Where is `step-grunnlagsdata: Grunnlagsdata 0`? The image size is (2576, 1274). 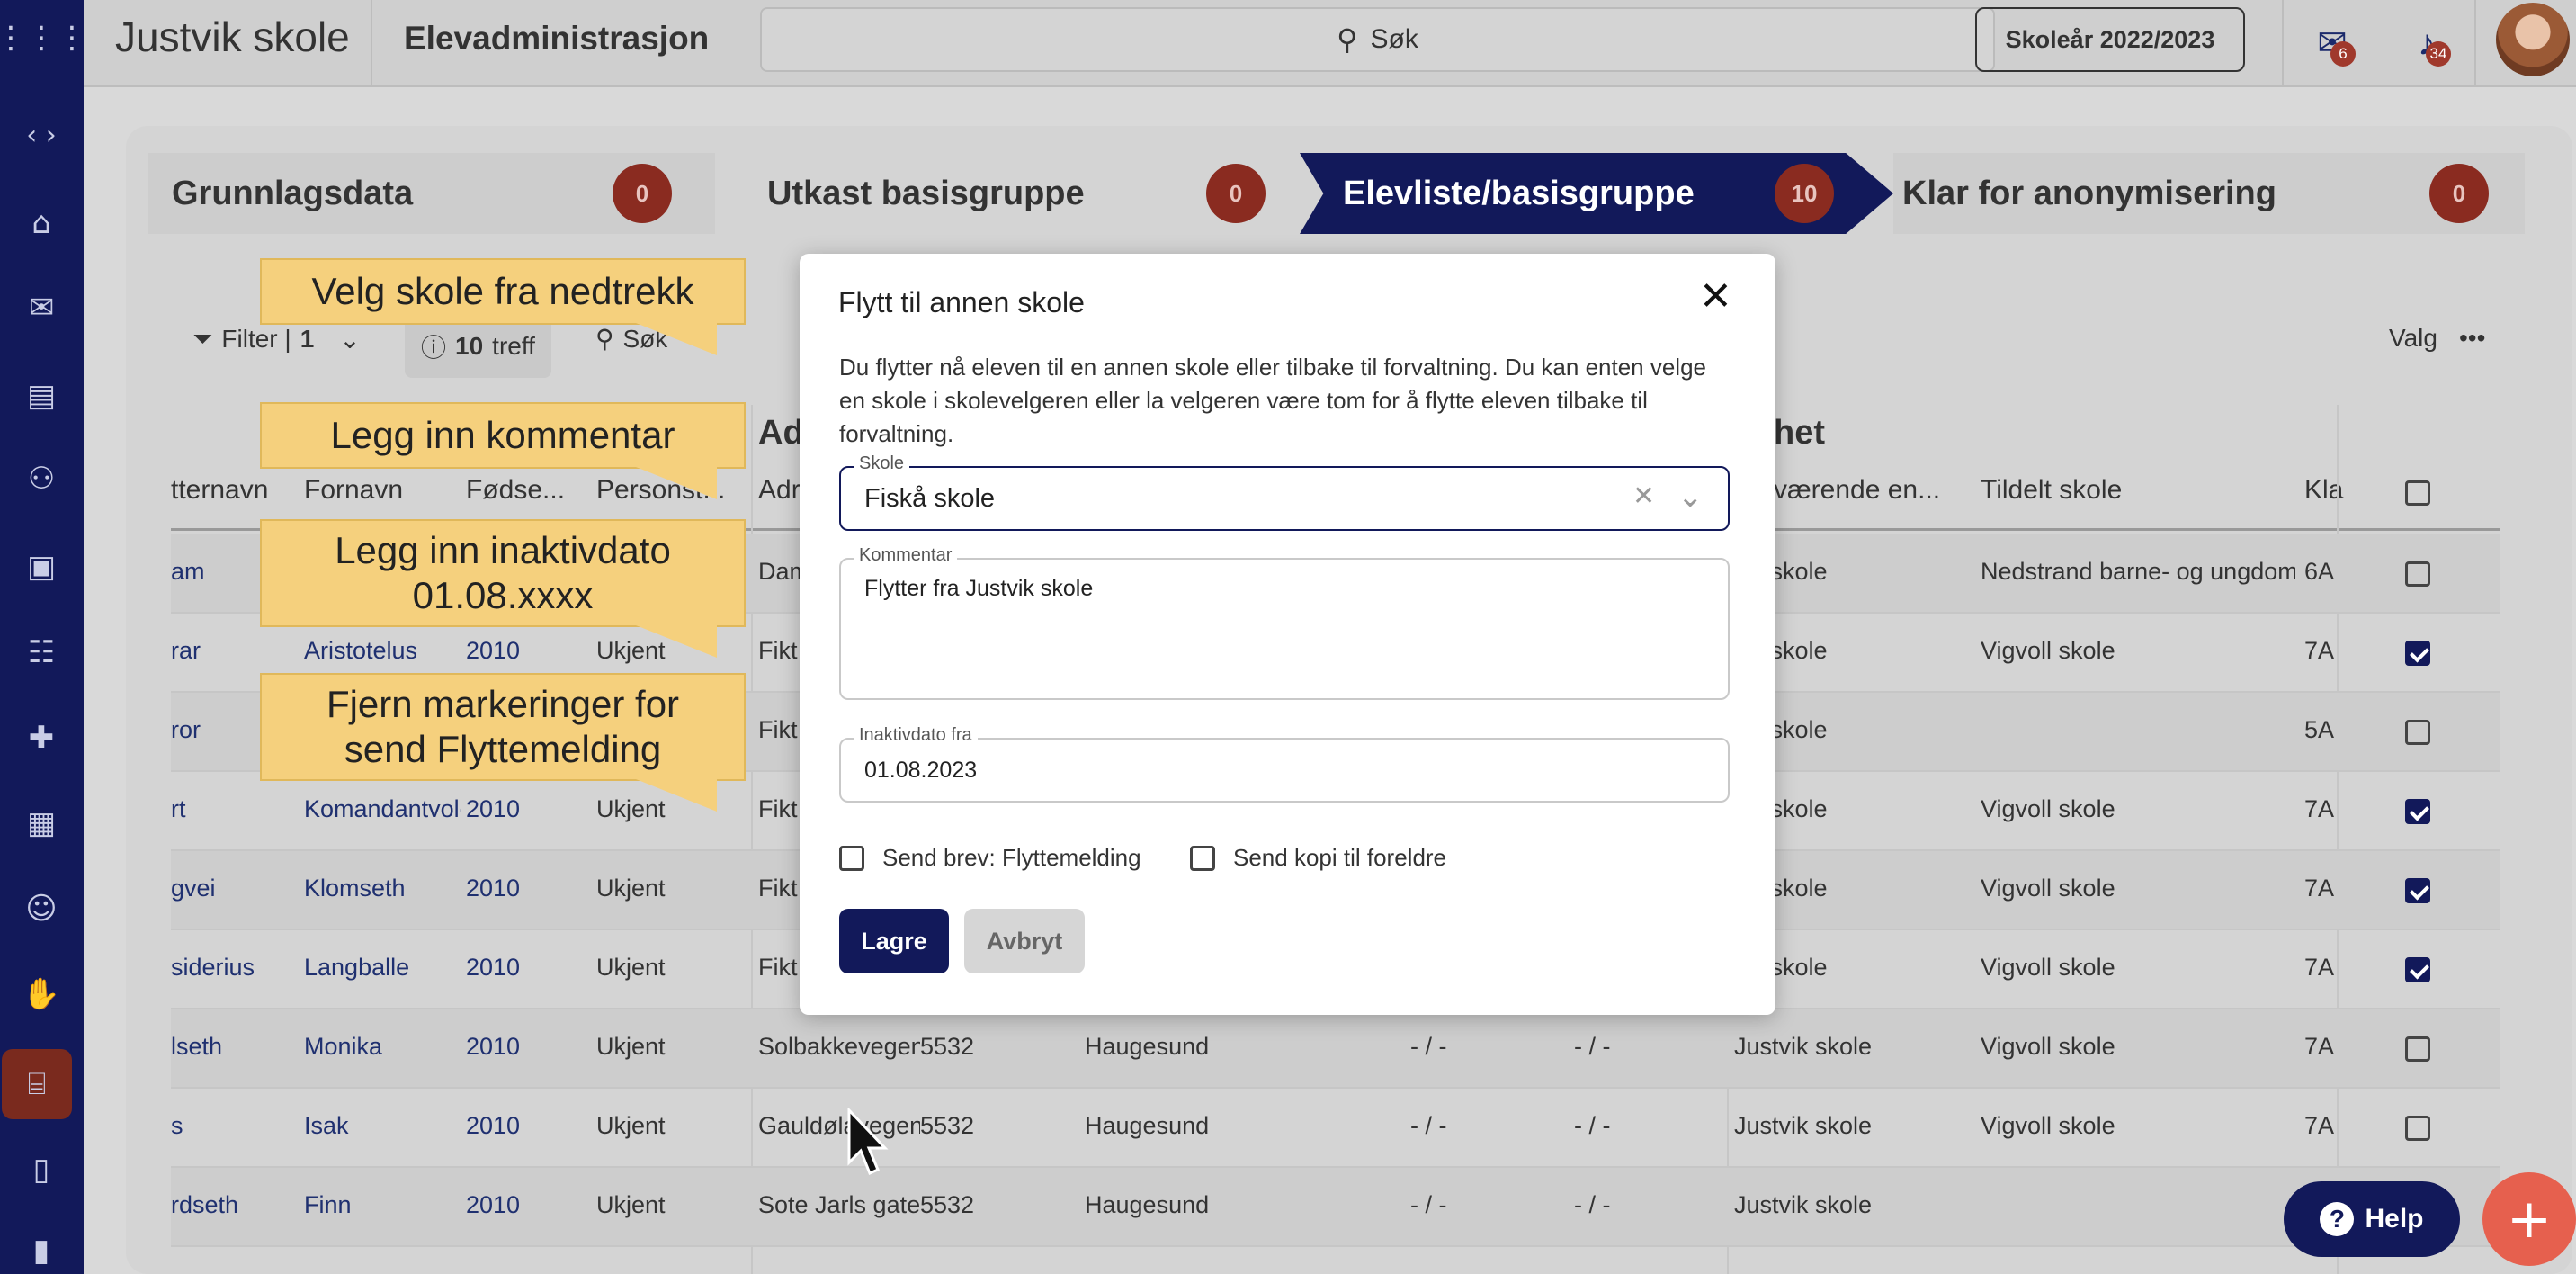 step-grunnlagsdata: Grunnlagsdata 0 is located at coordinates (431, 193).